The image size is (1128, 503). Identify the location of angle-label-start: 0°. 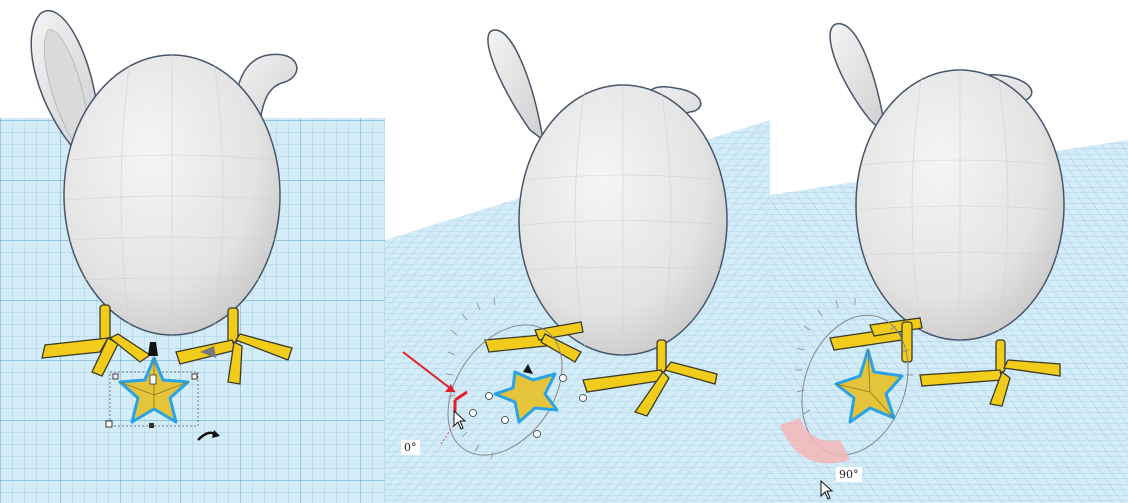
(410, 447).